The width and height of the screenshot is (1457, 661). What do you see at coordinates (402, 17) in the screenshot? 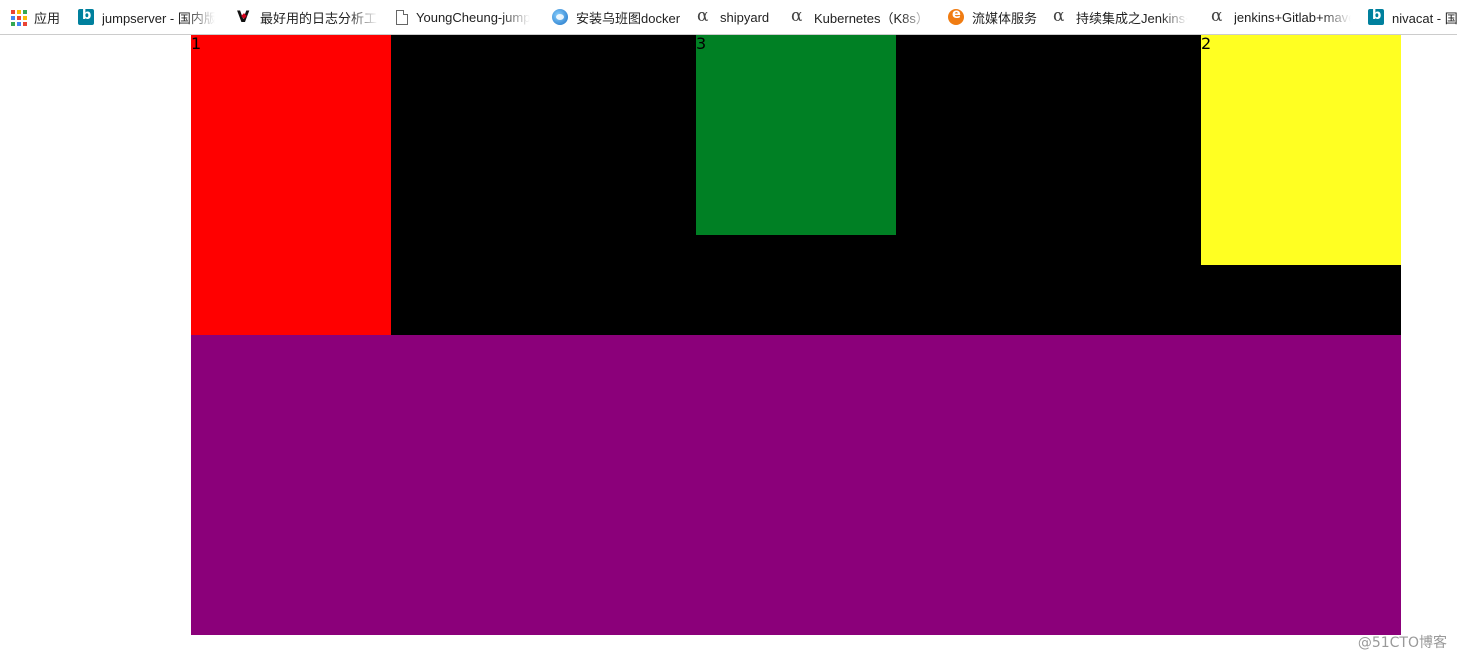
I see `document-icon` at bounding box center [402, 17].